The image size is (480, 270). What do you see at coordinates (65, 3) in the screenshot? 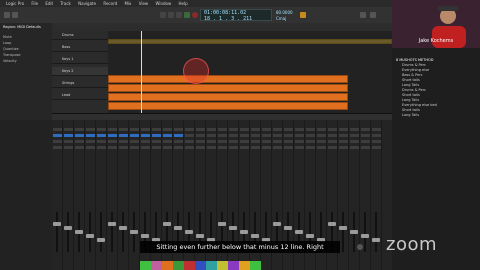
I see `menu-item: Track` at bounding box center [65, 3].